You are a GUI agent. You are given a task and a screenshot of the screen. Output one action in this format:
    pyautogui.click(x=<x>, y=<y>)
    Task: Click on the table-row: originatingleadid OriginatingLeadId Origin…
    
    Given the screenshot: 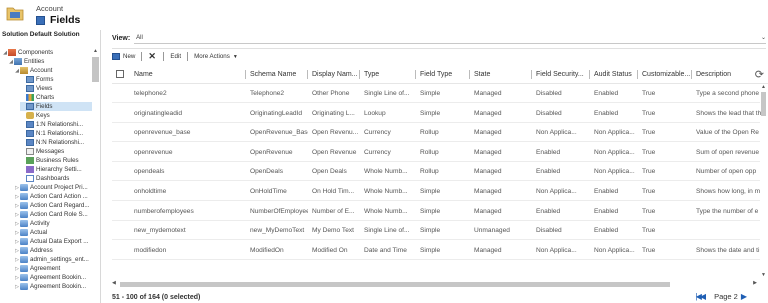 What is the action you would take?
    pyautogui.click(x=436, y=113)
    